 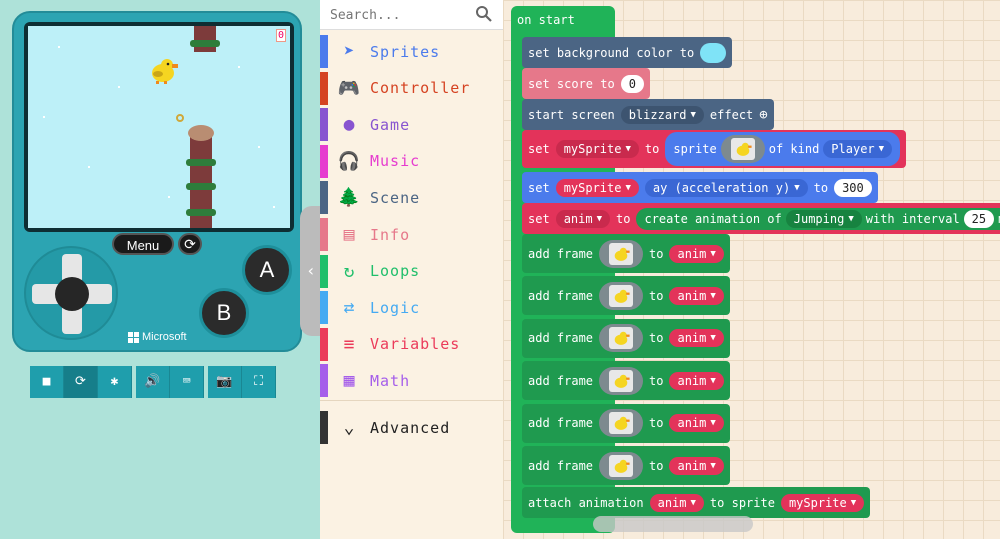 I want to click on set-sprite-block: set mySprite ▼ to sprite of kind Player ▼, so click(x=714, y=149).